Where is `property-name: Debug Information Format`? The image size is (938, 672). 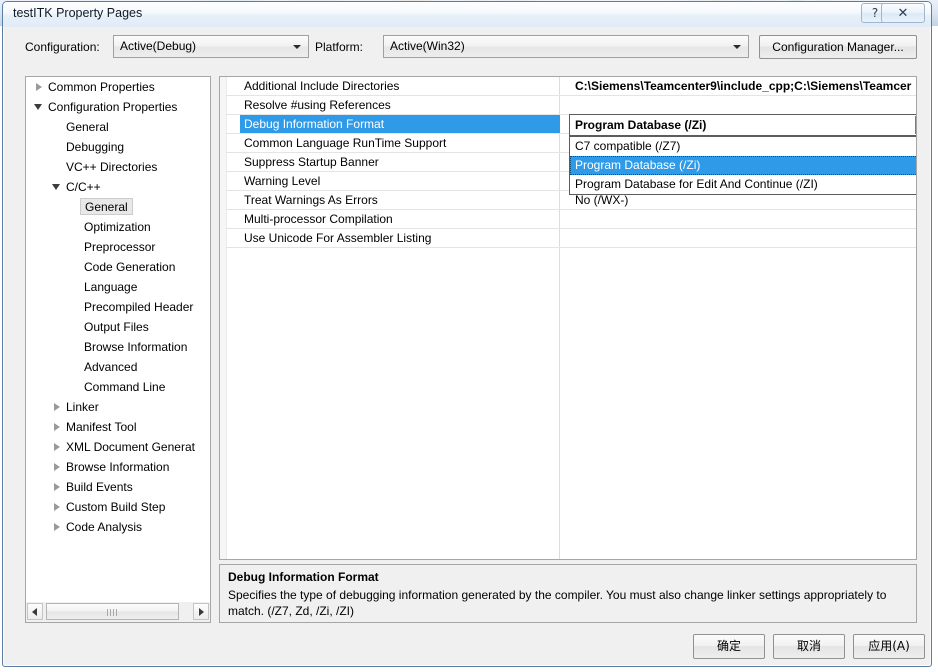
property-name: Debug Information Format is located at coordinates (400, 124).